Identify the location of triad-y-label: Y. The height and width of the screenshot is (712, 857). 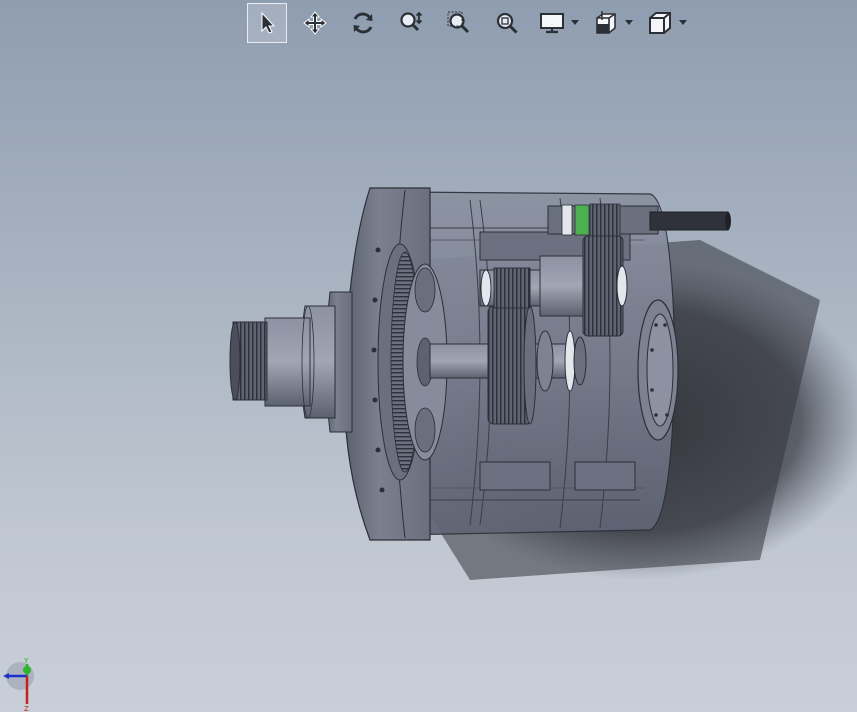
(26, 661).